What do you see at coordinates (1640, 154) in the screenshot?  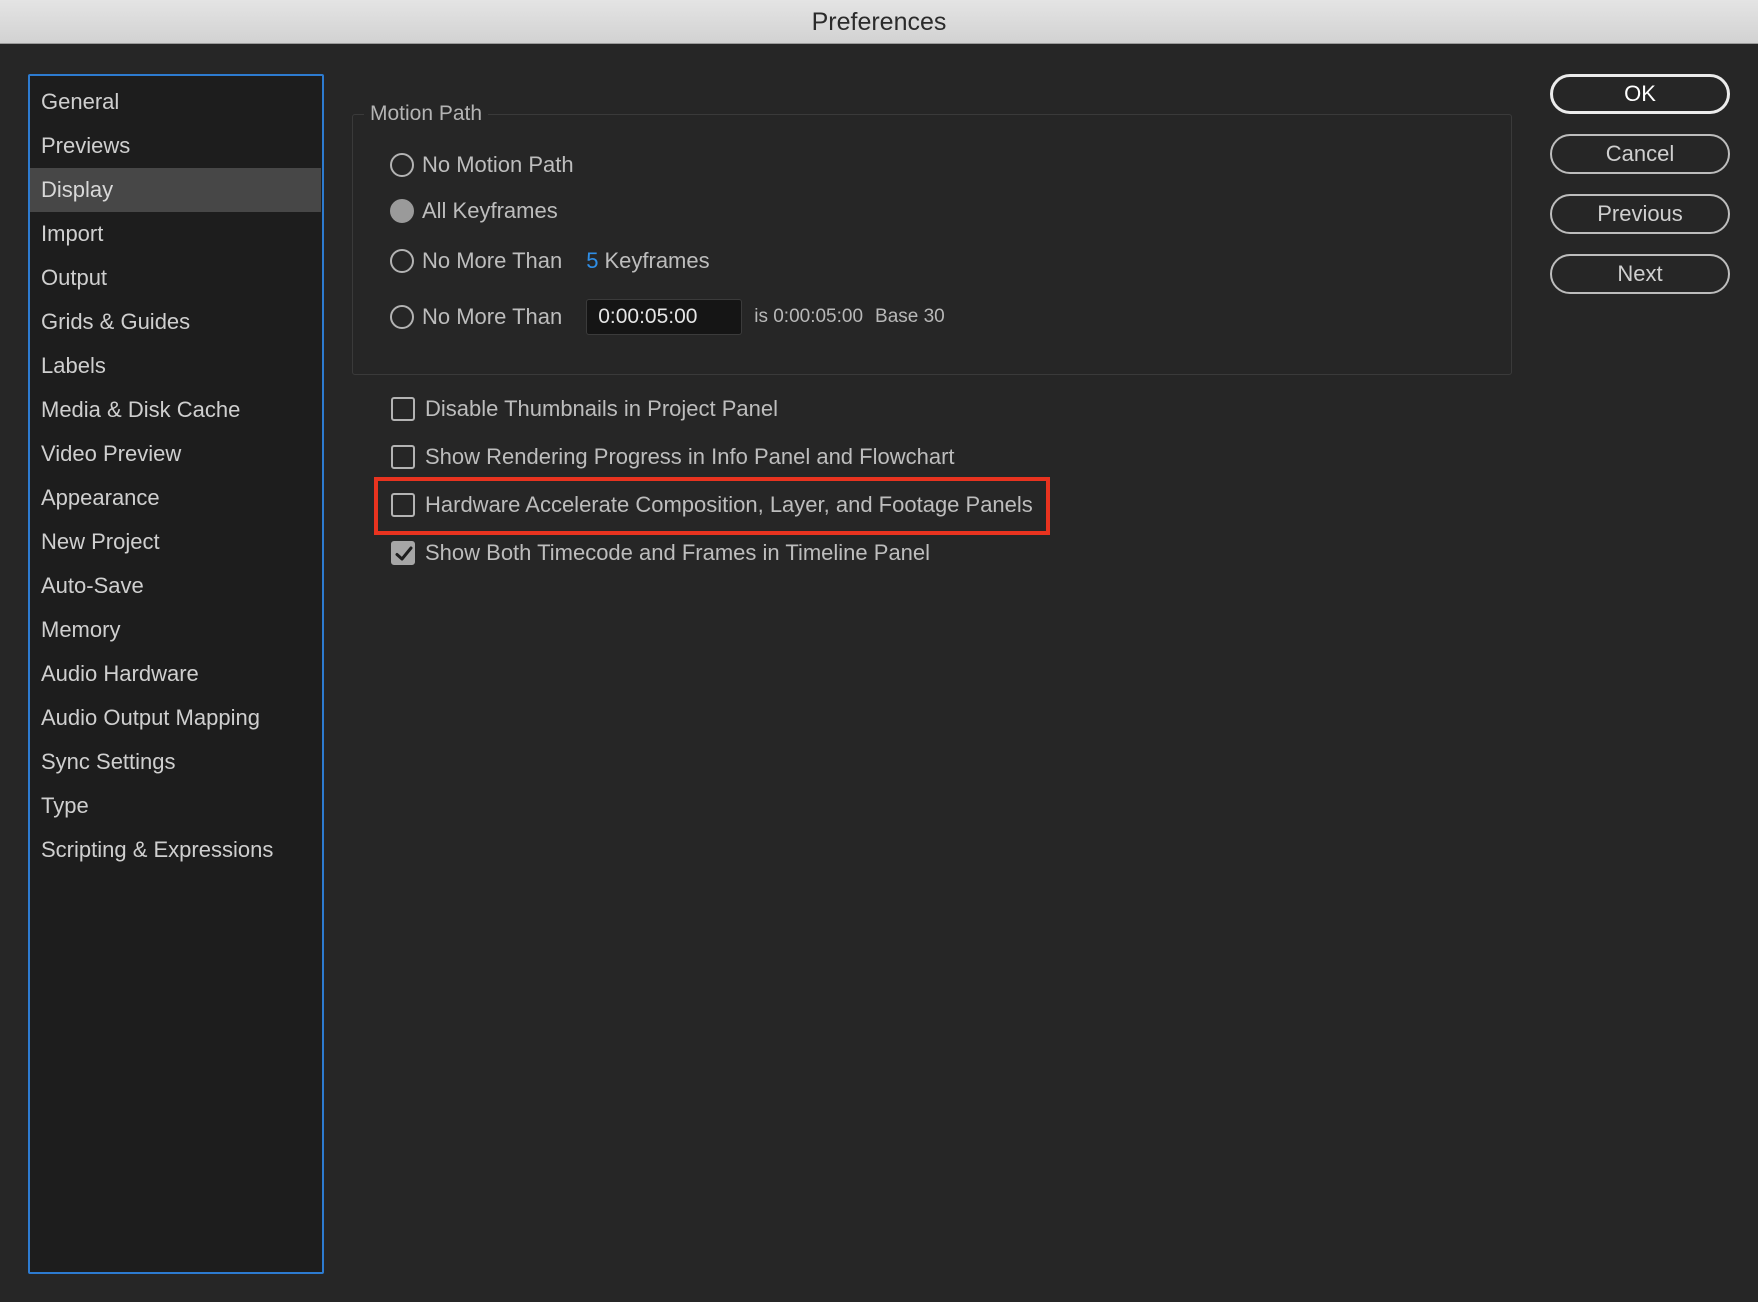 I see `cancel-button: Cancel` at bounding box center [1640, 154].